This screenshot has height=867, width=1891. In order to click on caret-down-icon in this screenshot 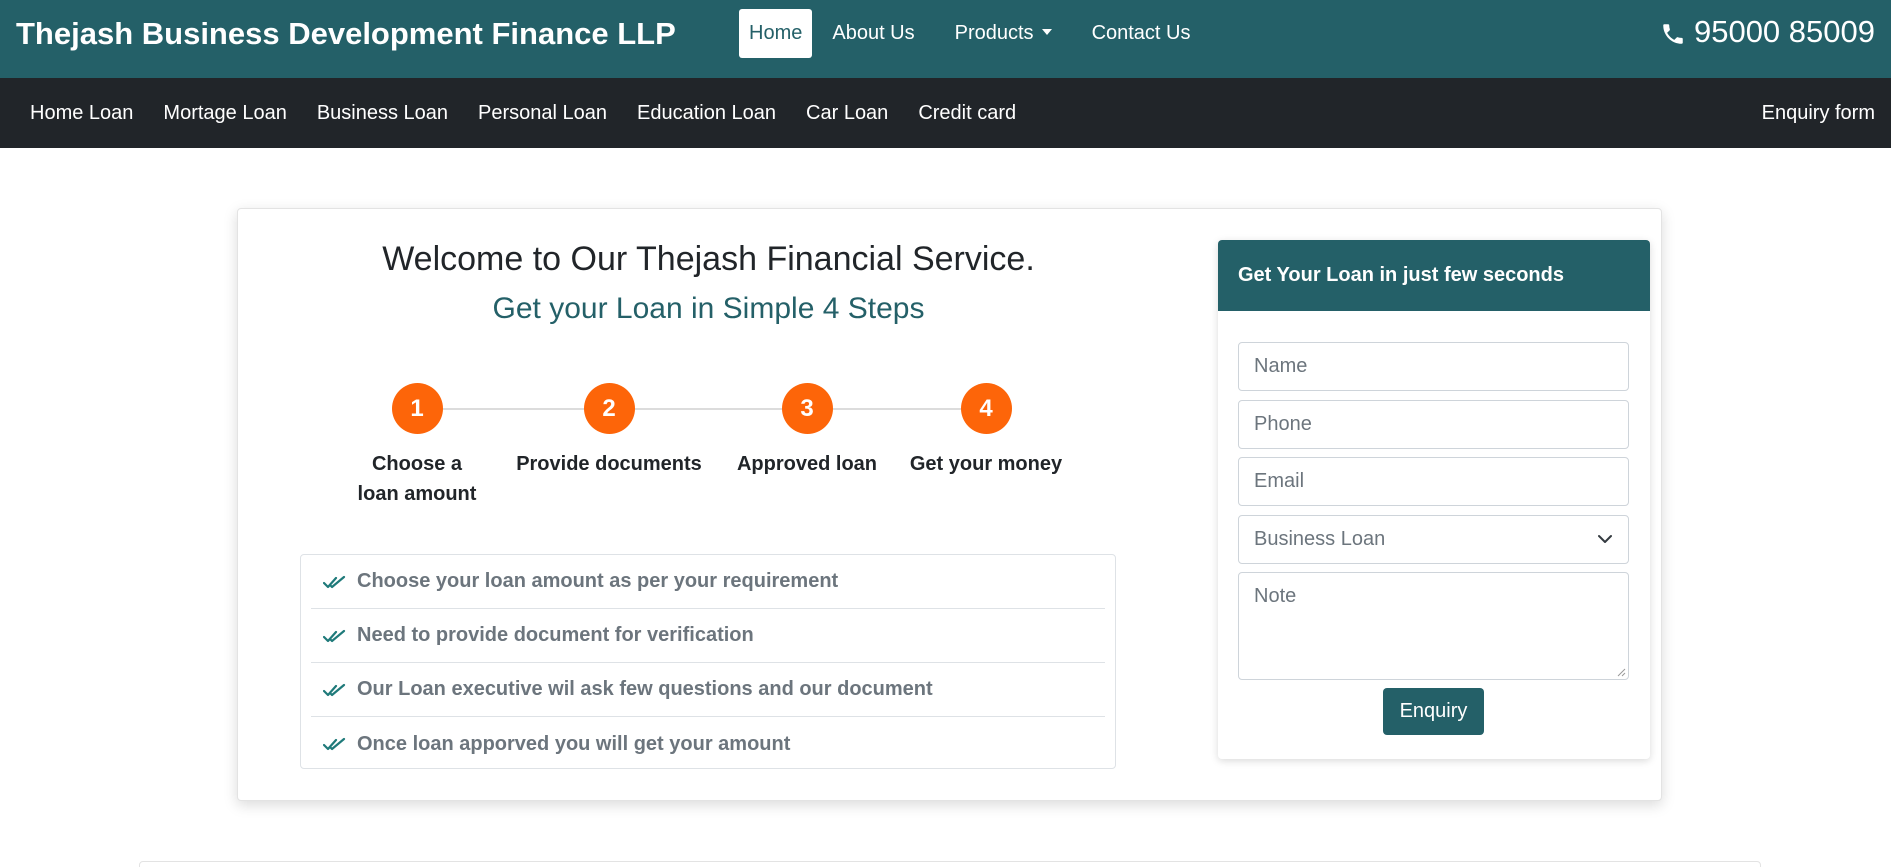, I will do `click(1046, 32)`.